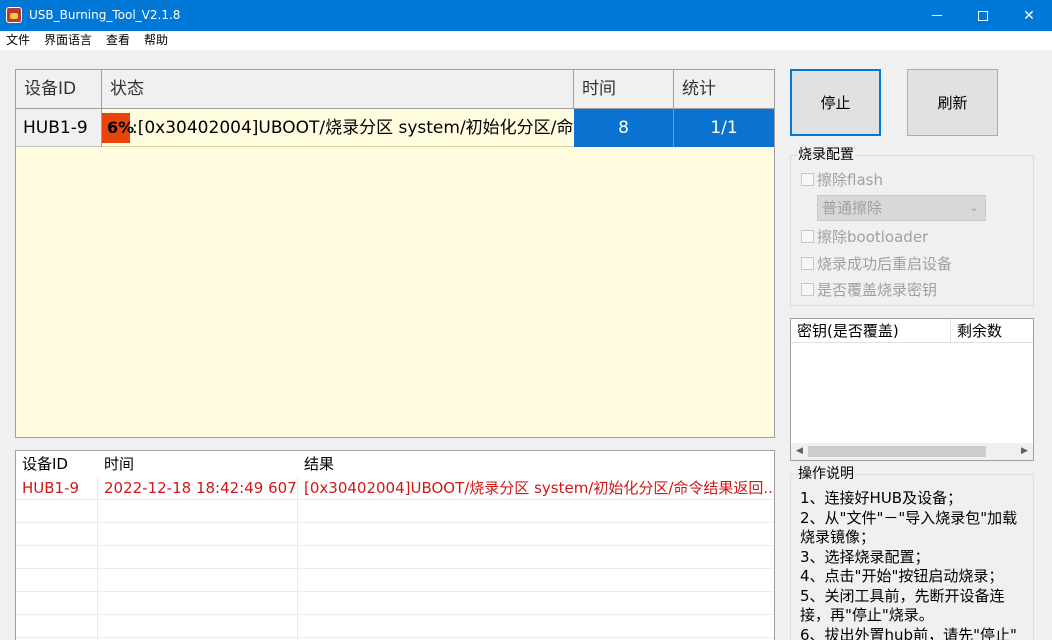 The image size is (1052, 640). Describe the element at coordinates (57, 463) in the screenshot. I see `log-col-device-id: 设备ID` at that location.